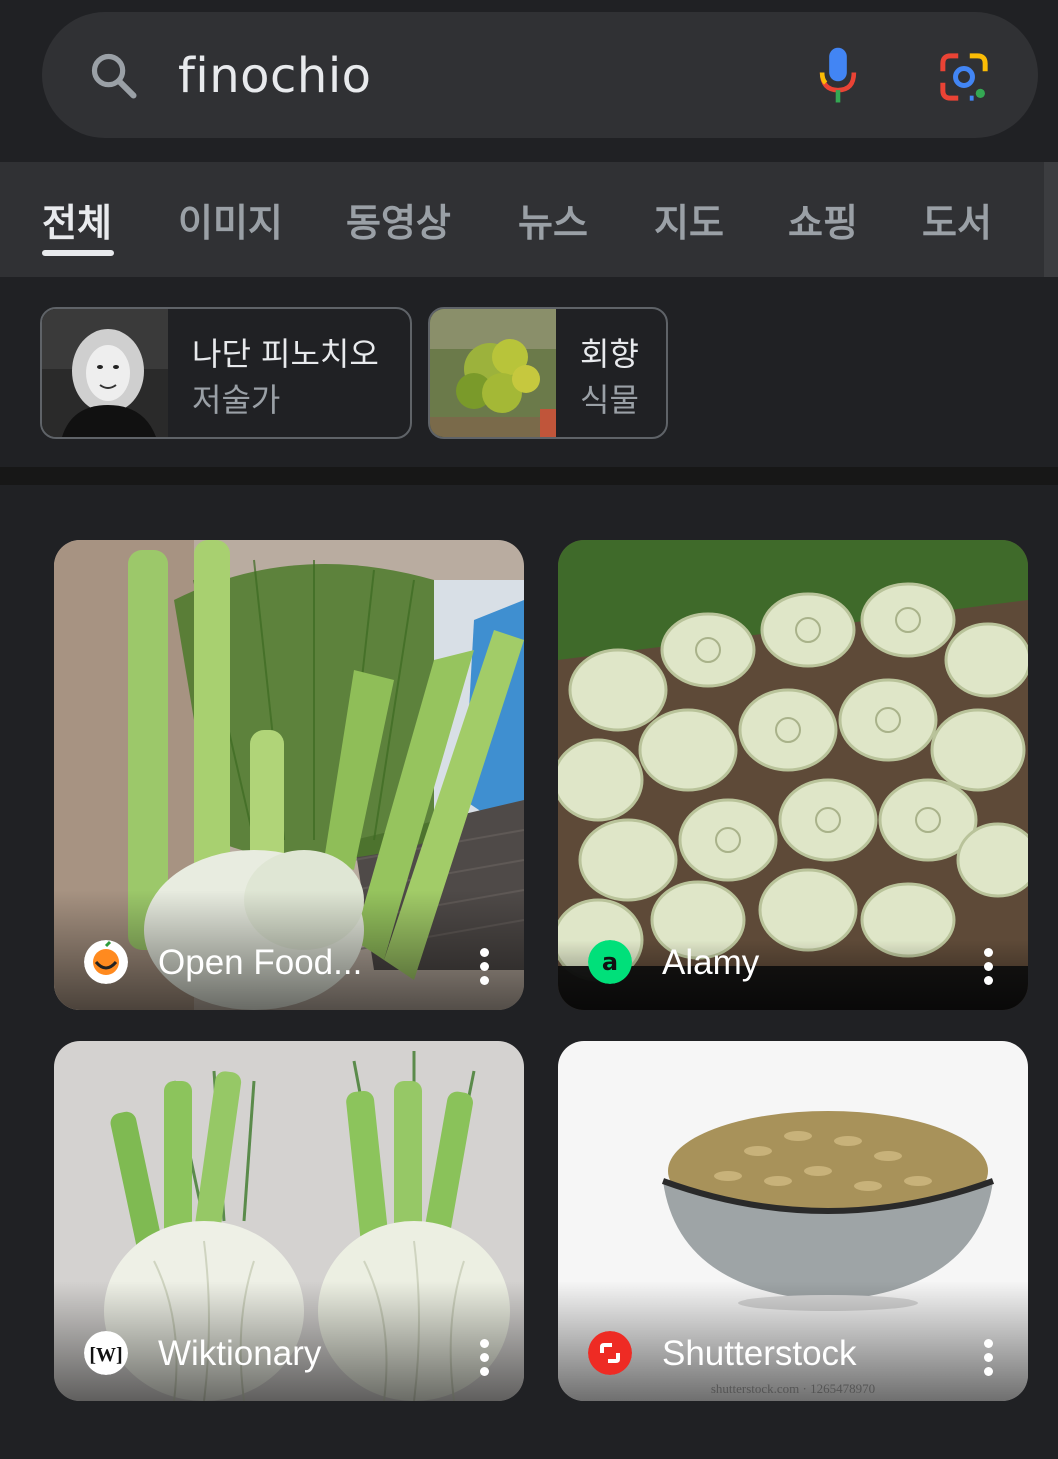 Image resolution: width=1058 pixels, height=1459 pixels. Describe the element at coordinates (230, 219) in the screenshot. I see `tab-images: 이미지` at that location.